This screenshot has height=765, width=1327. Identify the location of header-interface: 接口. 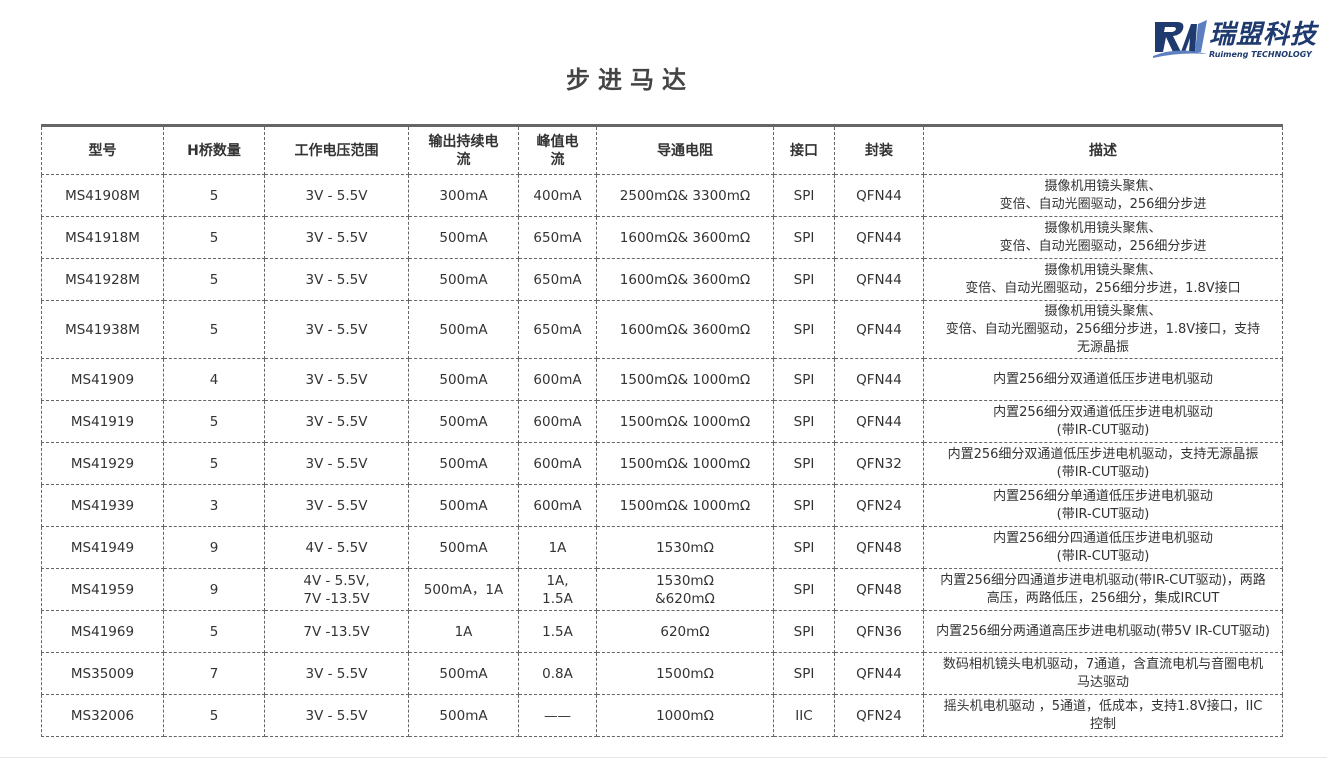
(804, 150).